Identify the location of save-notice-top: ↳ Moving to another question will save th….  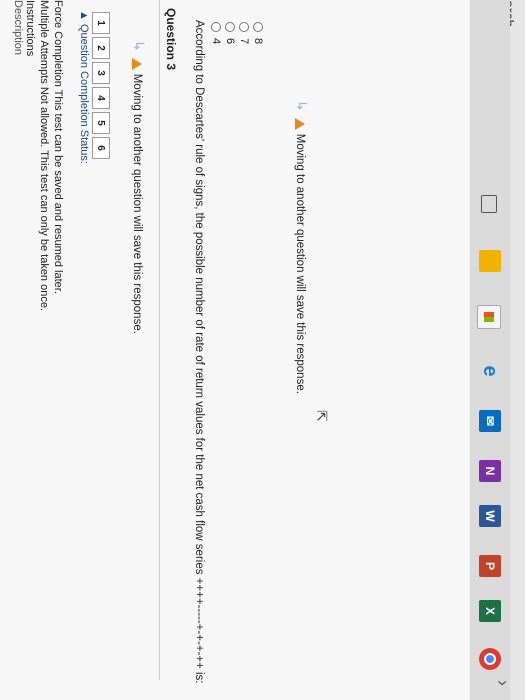
(138, 187).